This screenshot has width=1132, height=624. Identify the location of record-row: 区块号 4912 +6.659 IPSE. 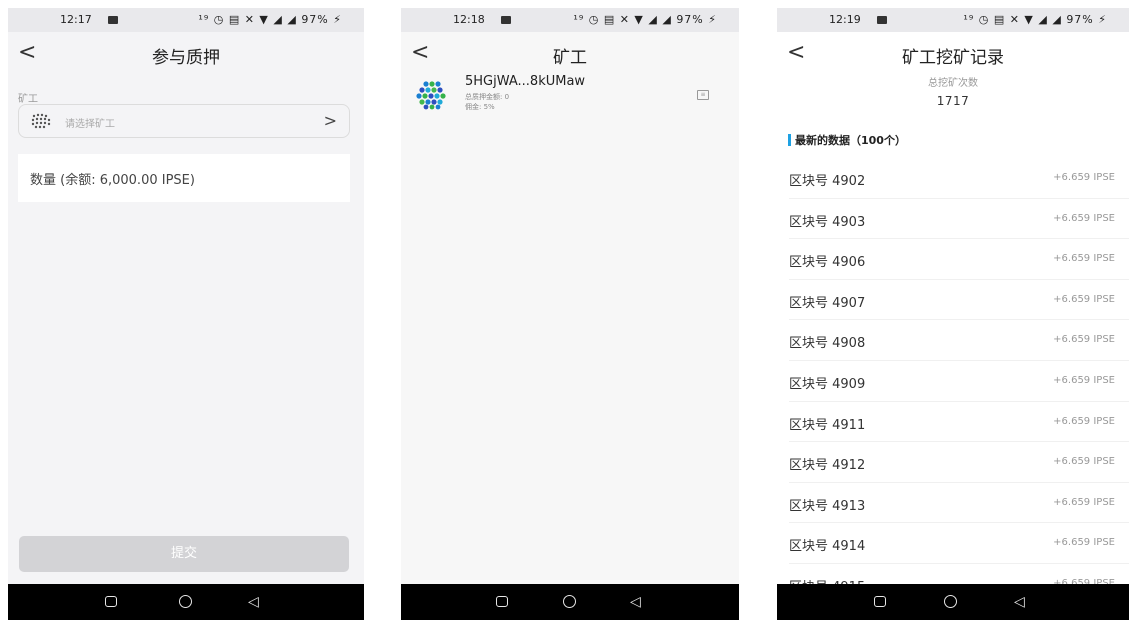
(959, 462).